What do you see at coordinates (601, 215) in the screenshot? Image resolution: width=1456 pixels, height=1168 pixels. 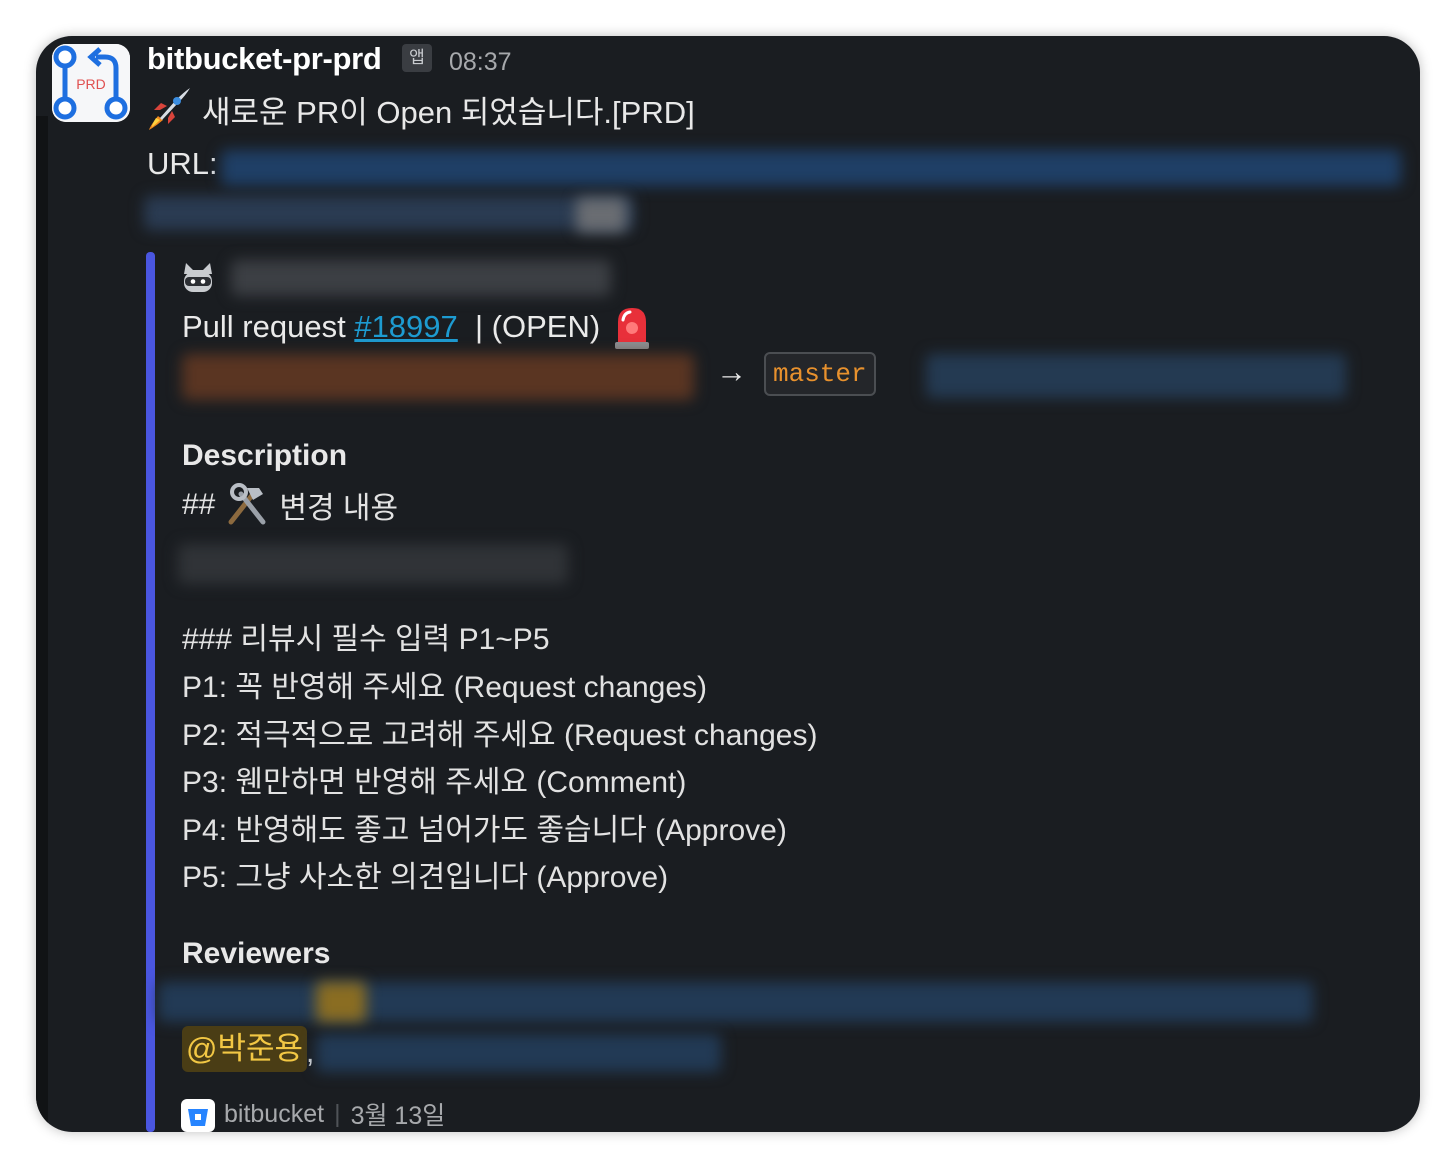 I see `redacted-url-dot` at bounding box center [601, 215].